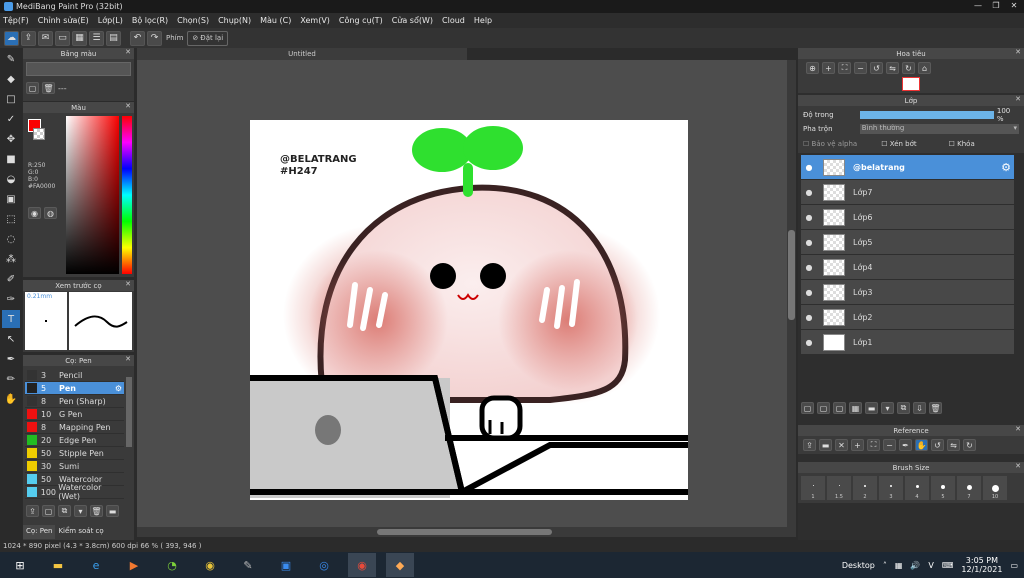 This screenshot has width=1024, height=578. Describe the element at coordinates (80, 532) in the screenshot. I see `tab-brush-control: Kiểm soát cọ` at that location.